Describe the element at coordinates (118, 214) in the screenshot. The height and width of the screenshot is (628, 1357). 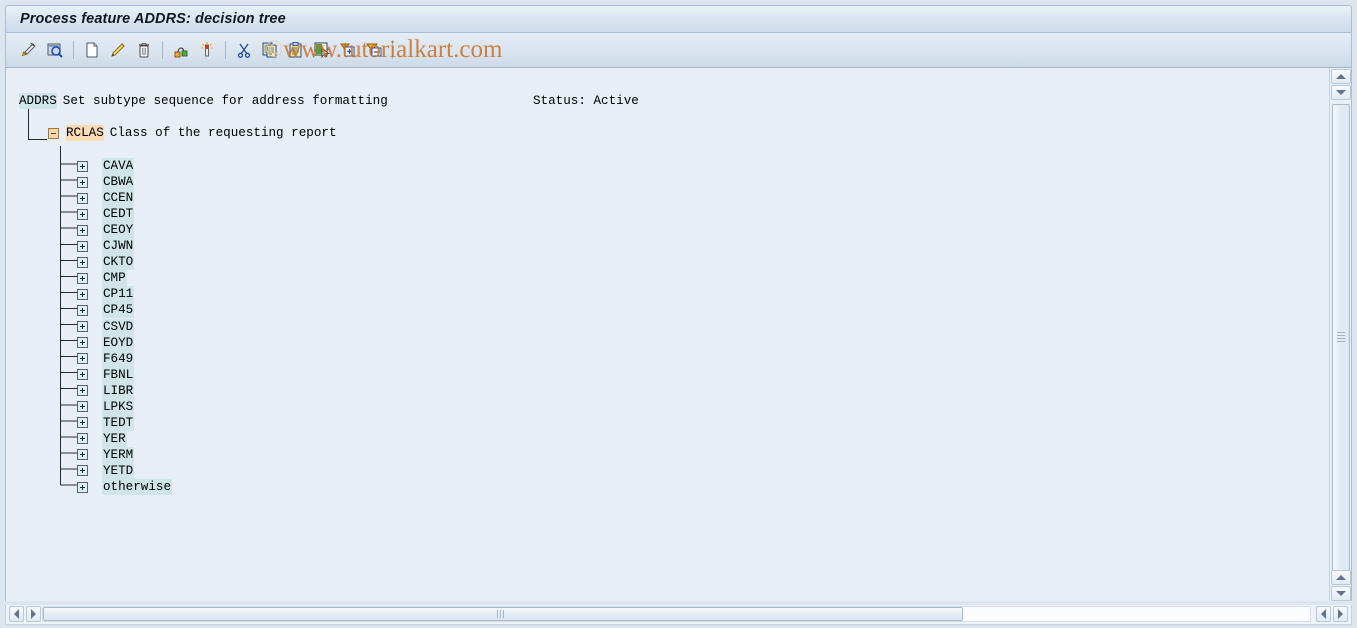
I see `tree-node-label: CEDT` at that location.